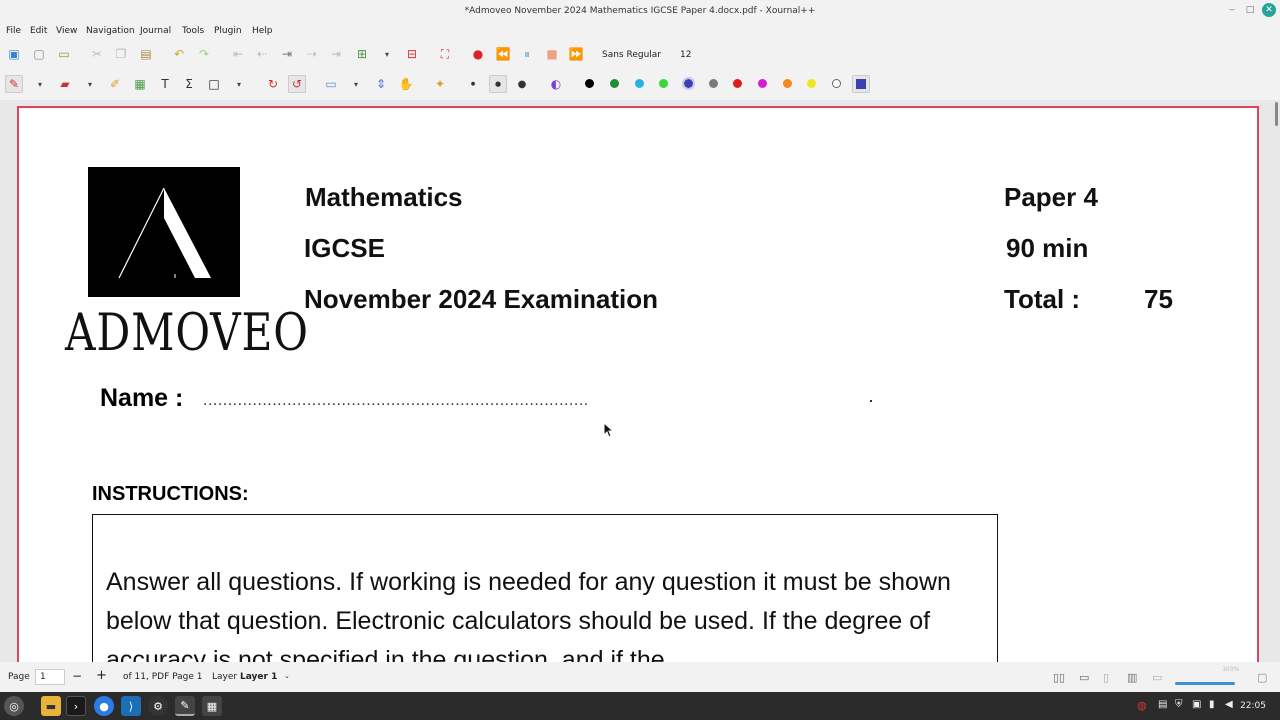 The height and width of the screenshot is (720, 1280). What do you see at coordinates (1162, 704) in the screenshot?
I see `clipboard-icon: ▤` at bounding box center [1162, 704].